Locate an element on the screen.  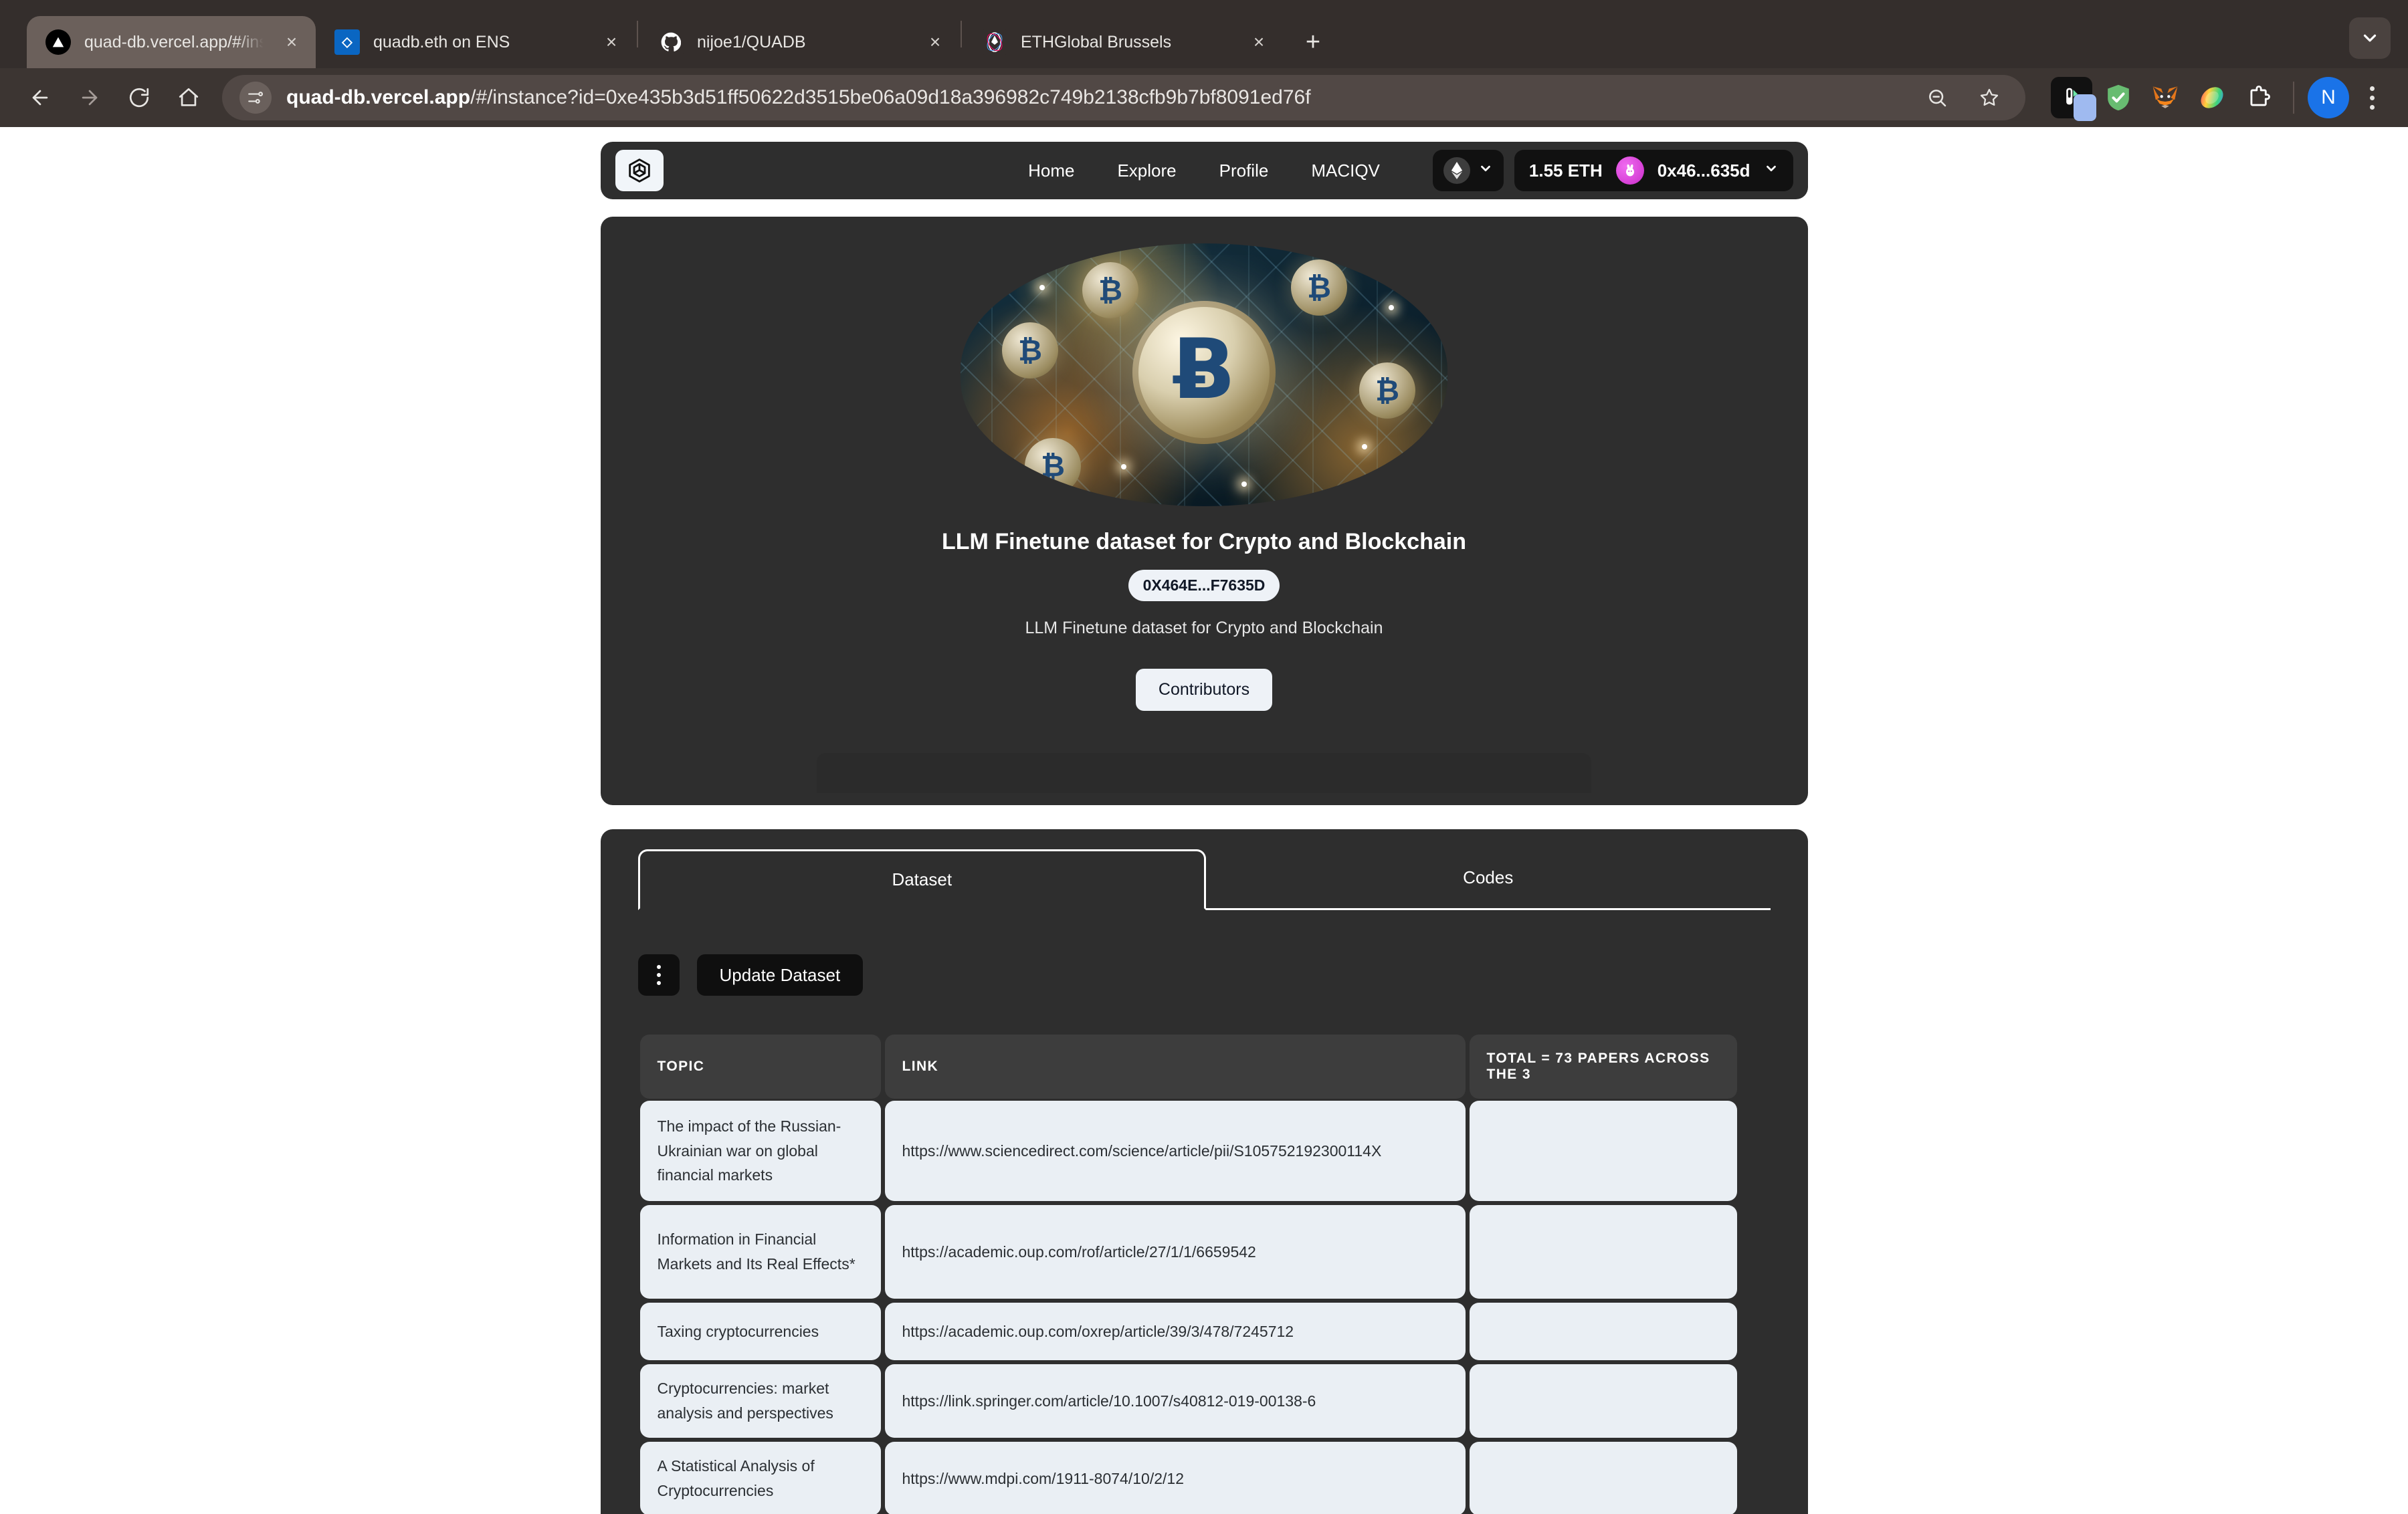
column-header-link: LINK is located at coordinates (1175, 1067).